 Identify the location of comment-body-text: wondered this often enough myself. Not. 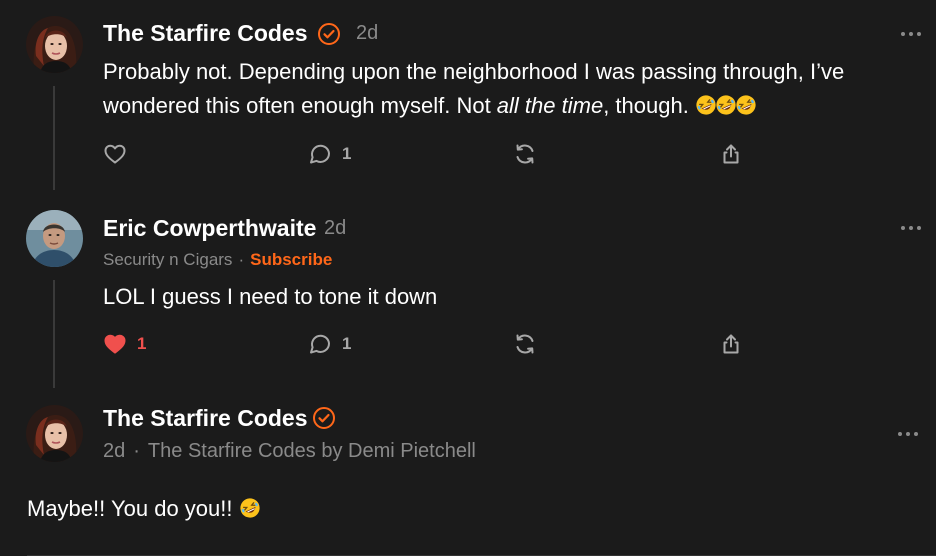
(300, 105).